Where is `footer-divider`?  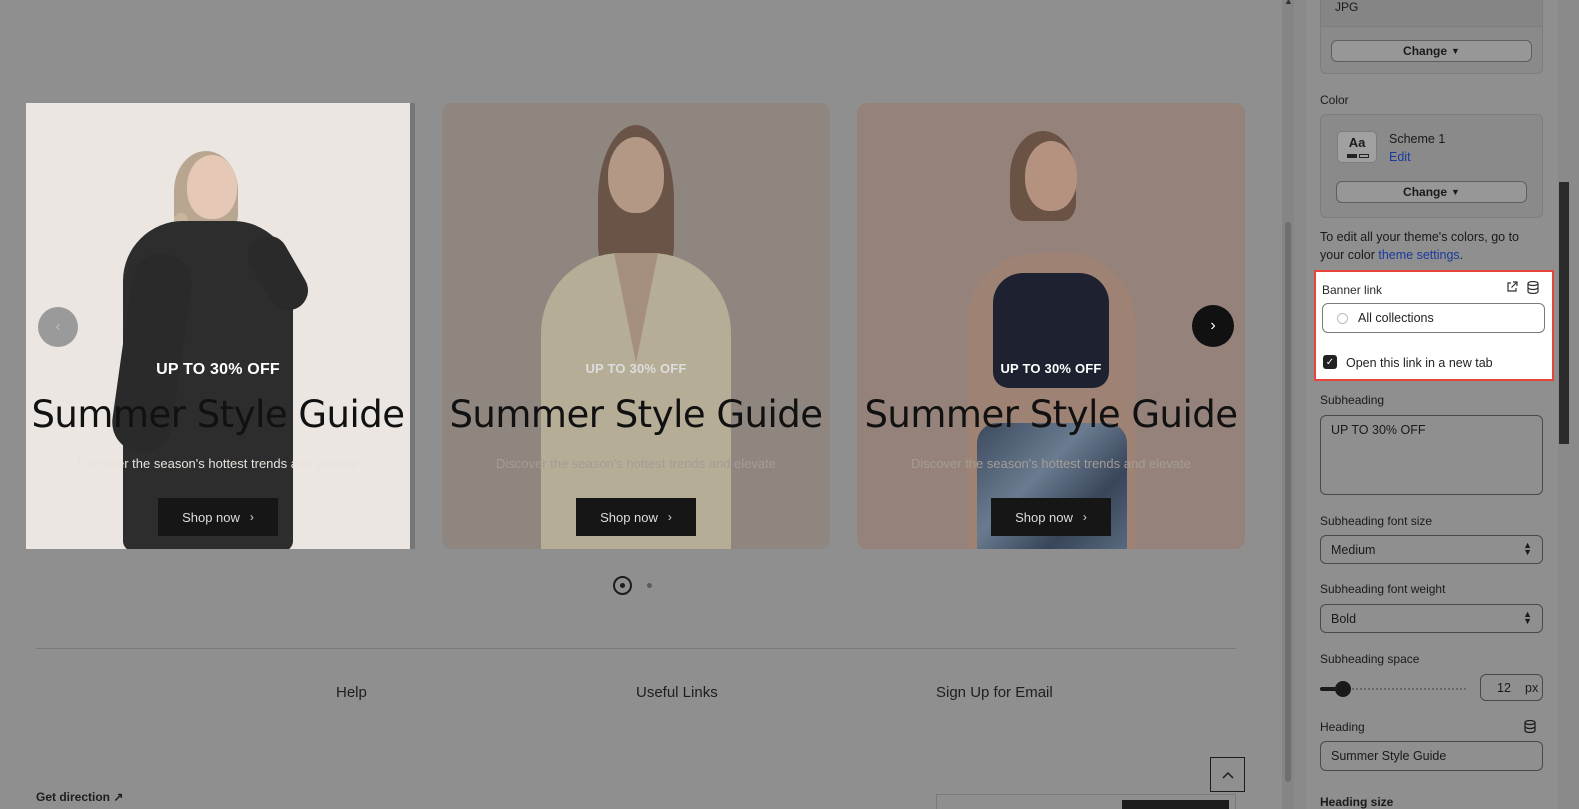
footer-divider is located at coordinates (636, 648).